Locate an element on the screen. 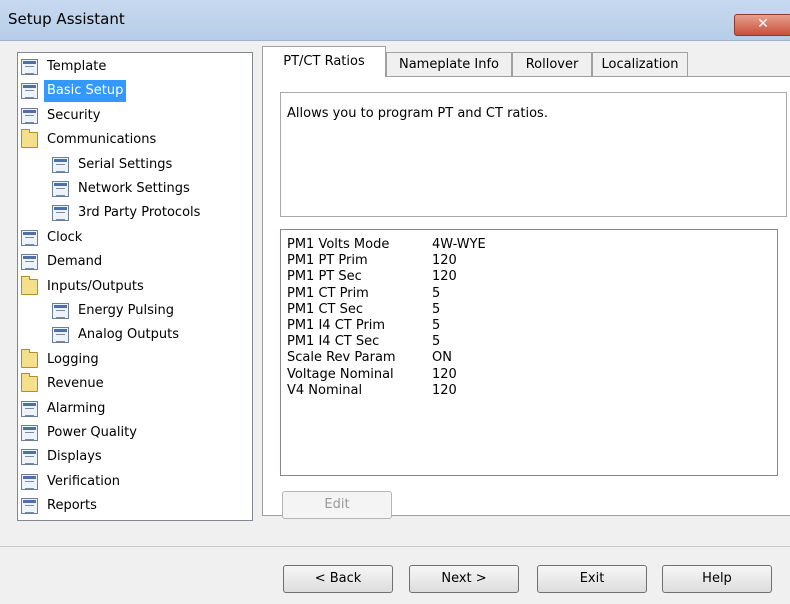 The image size is (790, 604). bottom-separator is located at coordinates (395, 546).